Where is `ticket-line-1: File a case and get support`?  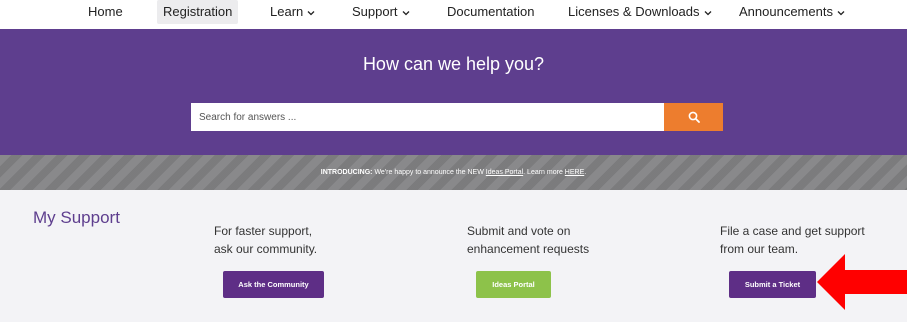 ticket-line-1: File a case and get support is located at coordinates (792, 231).